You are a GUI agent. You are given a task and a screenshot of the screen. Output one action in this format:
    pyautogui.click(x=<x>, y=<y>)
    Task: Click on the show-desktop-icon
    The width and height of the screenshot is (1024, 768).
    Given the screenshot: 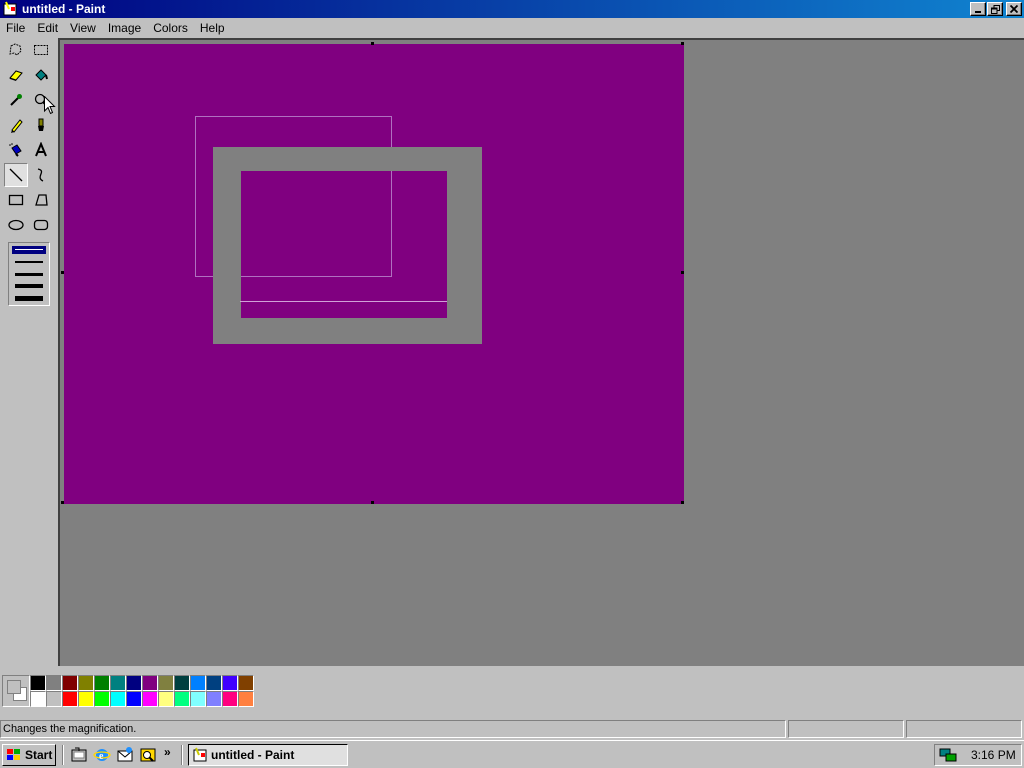 What is the action you would take?
    pyautogui.click(x=79, y=755)
    